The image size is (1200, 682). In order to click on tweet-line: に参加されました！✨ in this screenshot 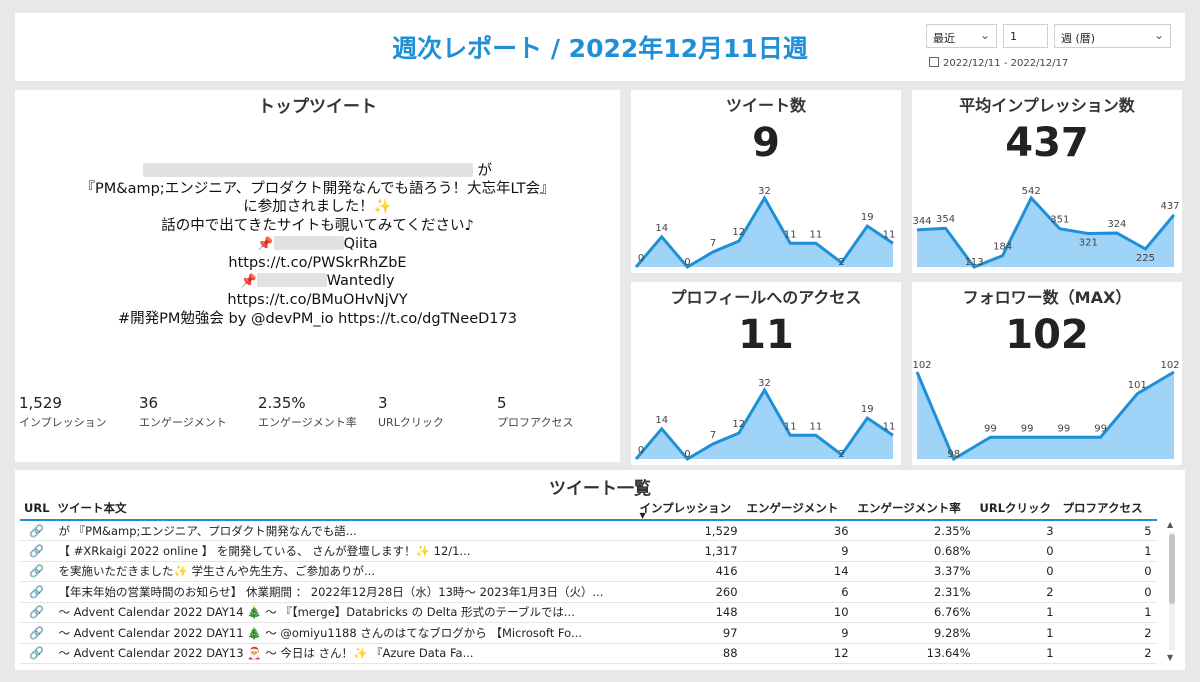, I will do `click(317, 207)`.